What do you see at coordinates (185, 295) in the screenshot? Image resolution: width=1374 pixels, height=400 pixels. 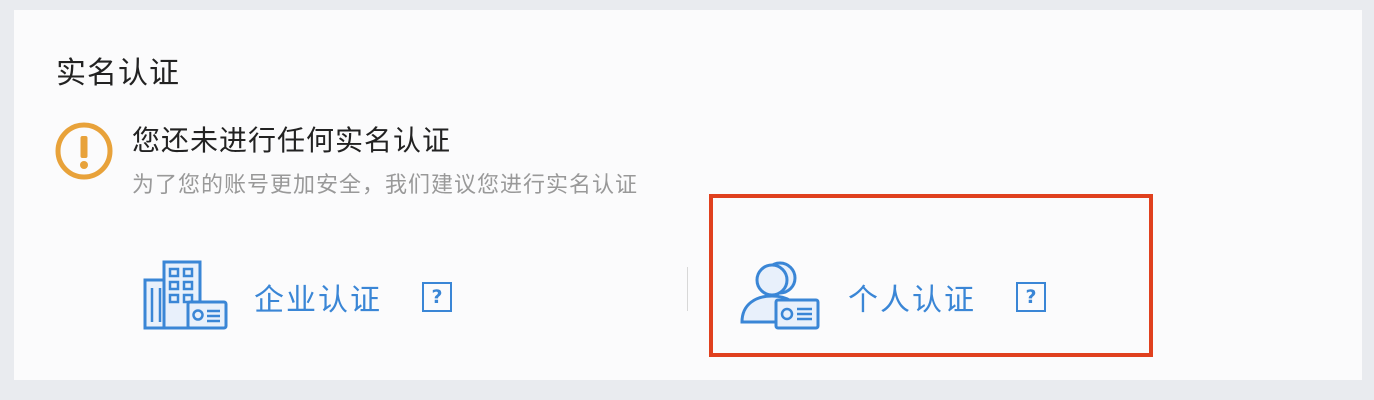 I see `company-building-id-card-icon` at bounding box center [185, 295].